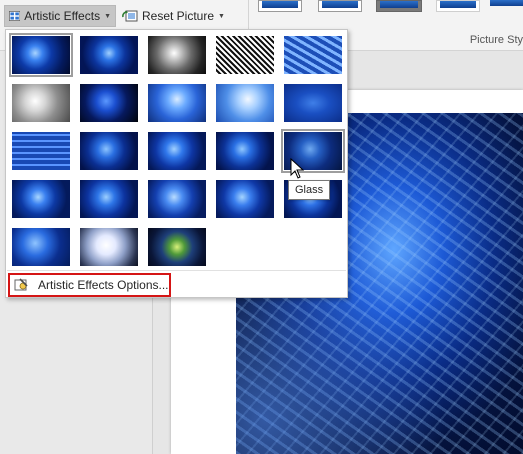  Describe the element at coordinates (15, 16) in the screenshot. I see `artistic-effects-icon` at that location.